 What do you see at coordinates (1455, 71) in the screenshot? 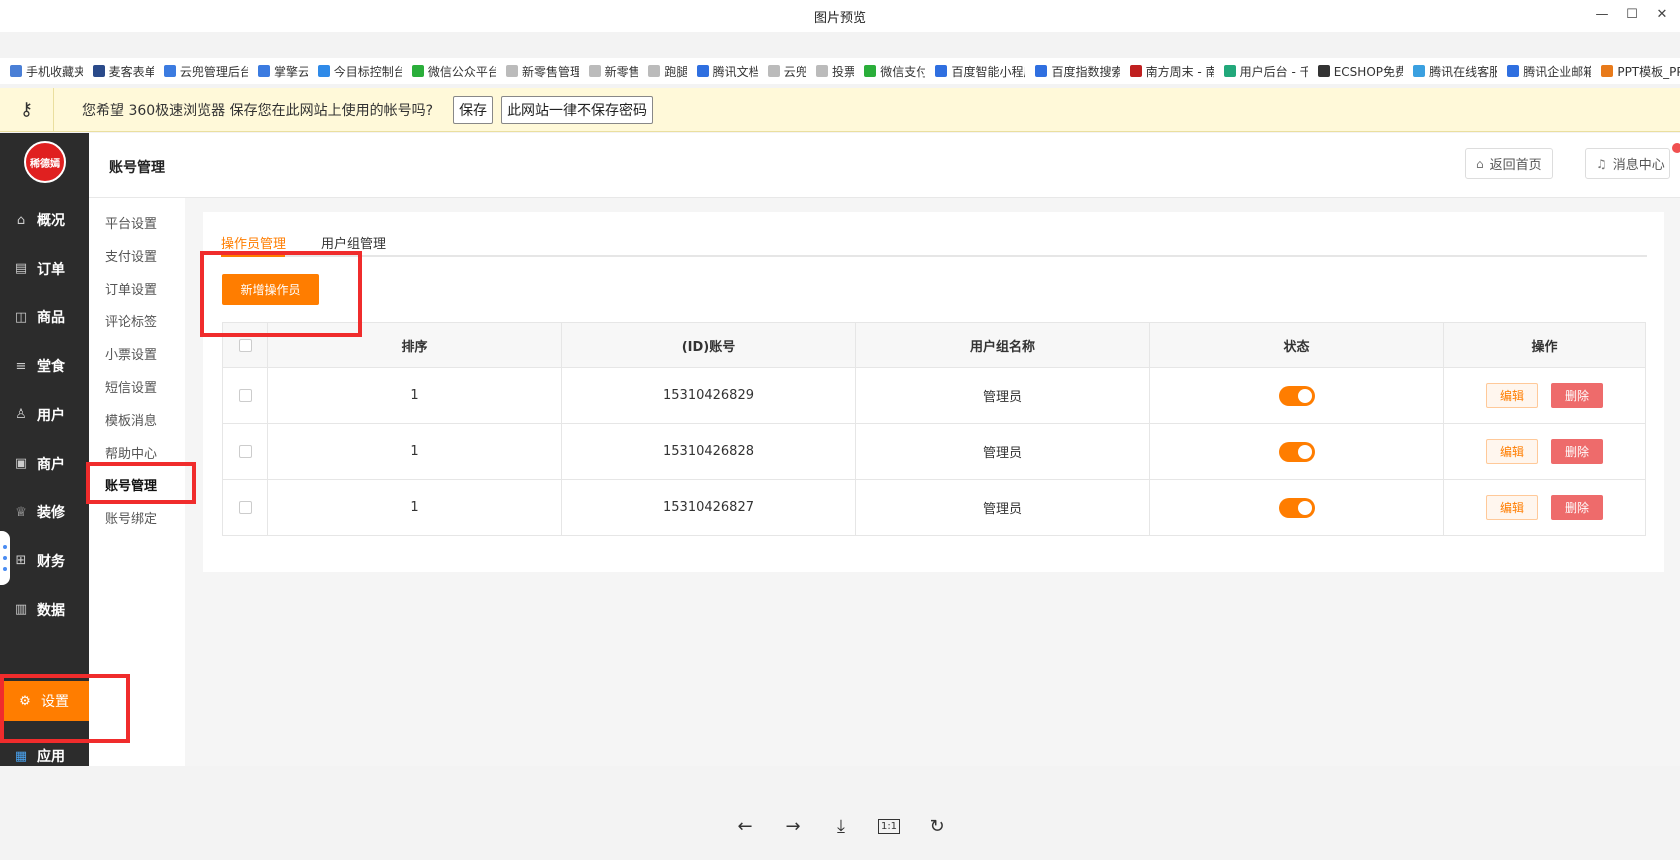
I see `bookmark-item: 腾讯在线客服` at bounding box center [1455, 71].